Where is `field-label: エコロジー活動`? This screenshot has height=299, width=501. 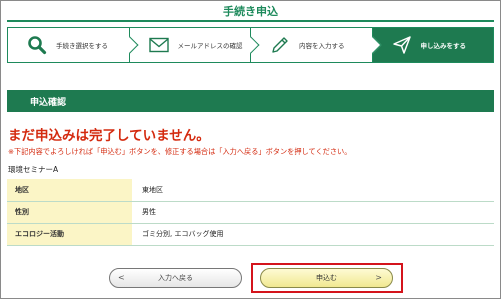
field-label: エコロジー活動 is located at coordinates (69, 234).